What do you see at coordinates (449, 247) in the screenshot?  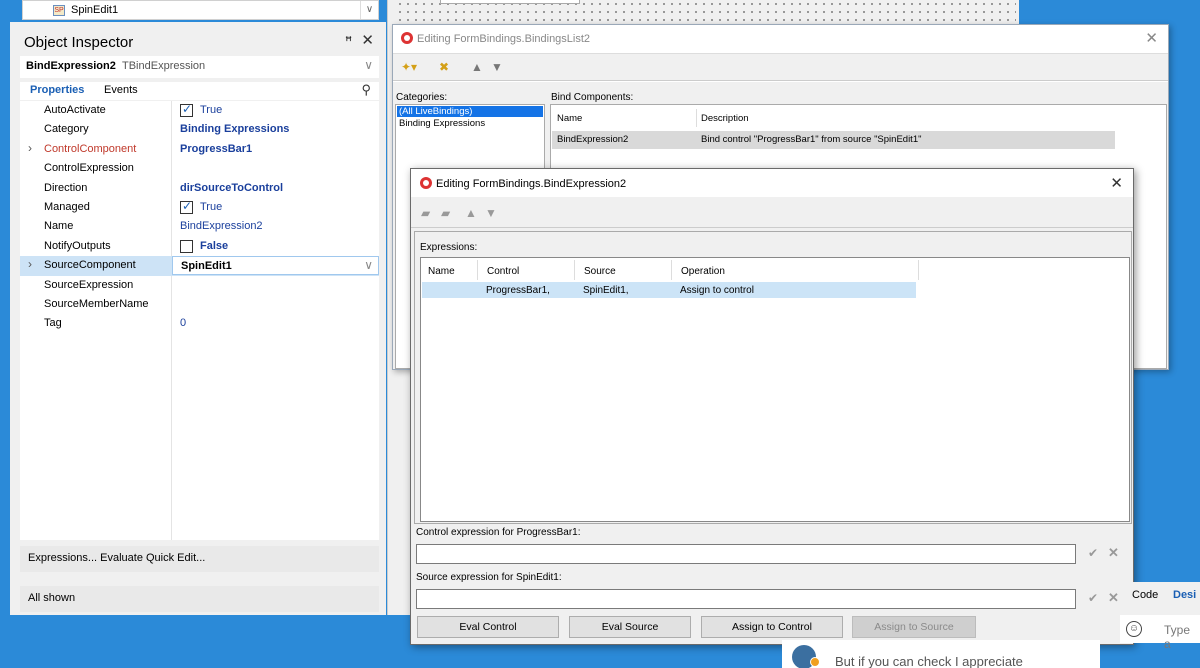 I see `expressions-label: Expressions:` at bounding box center [449, 247].